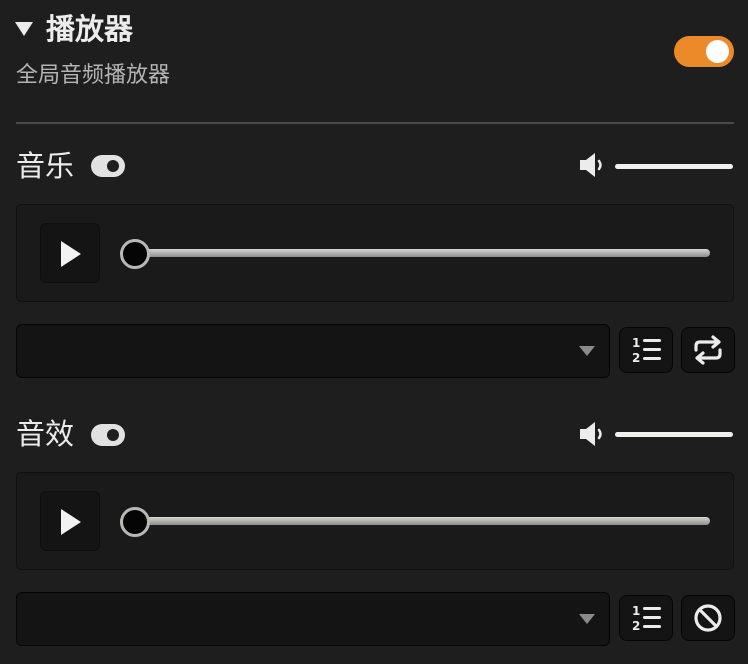 The height and width of the screenshot is (664, 748). What do you see at coordinates (93, 75) in the screenshot?
I see `section-subtitle: 全局音频播放器` at bounding box center [93, 75].